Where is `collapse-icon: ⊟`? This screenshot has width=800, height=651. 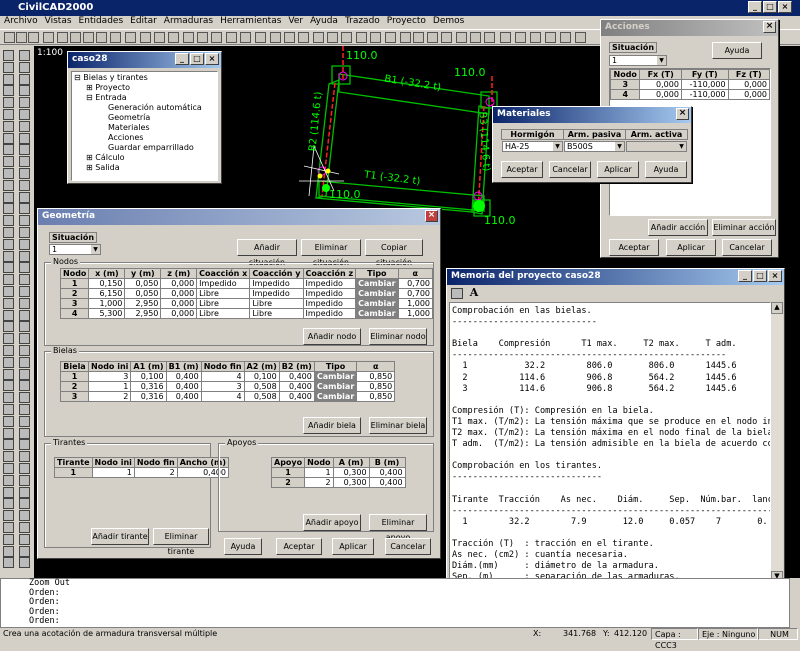 collapse-icon: ⊟ is located at coordinates (90, 97).